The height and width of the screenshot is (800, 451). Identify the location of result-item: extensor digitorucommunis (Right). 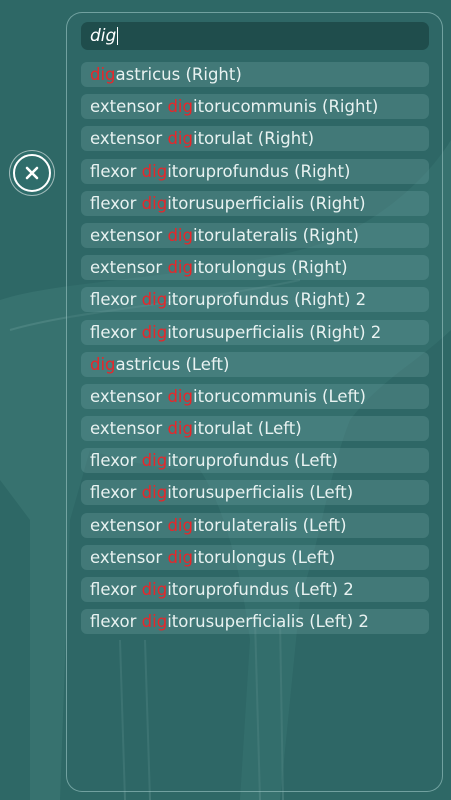
(255, 107).